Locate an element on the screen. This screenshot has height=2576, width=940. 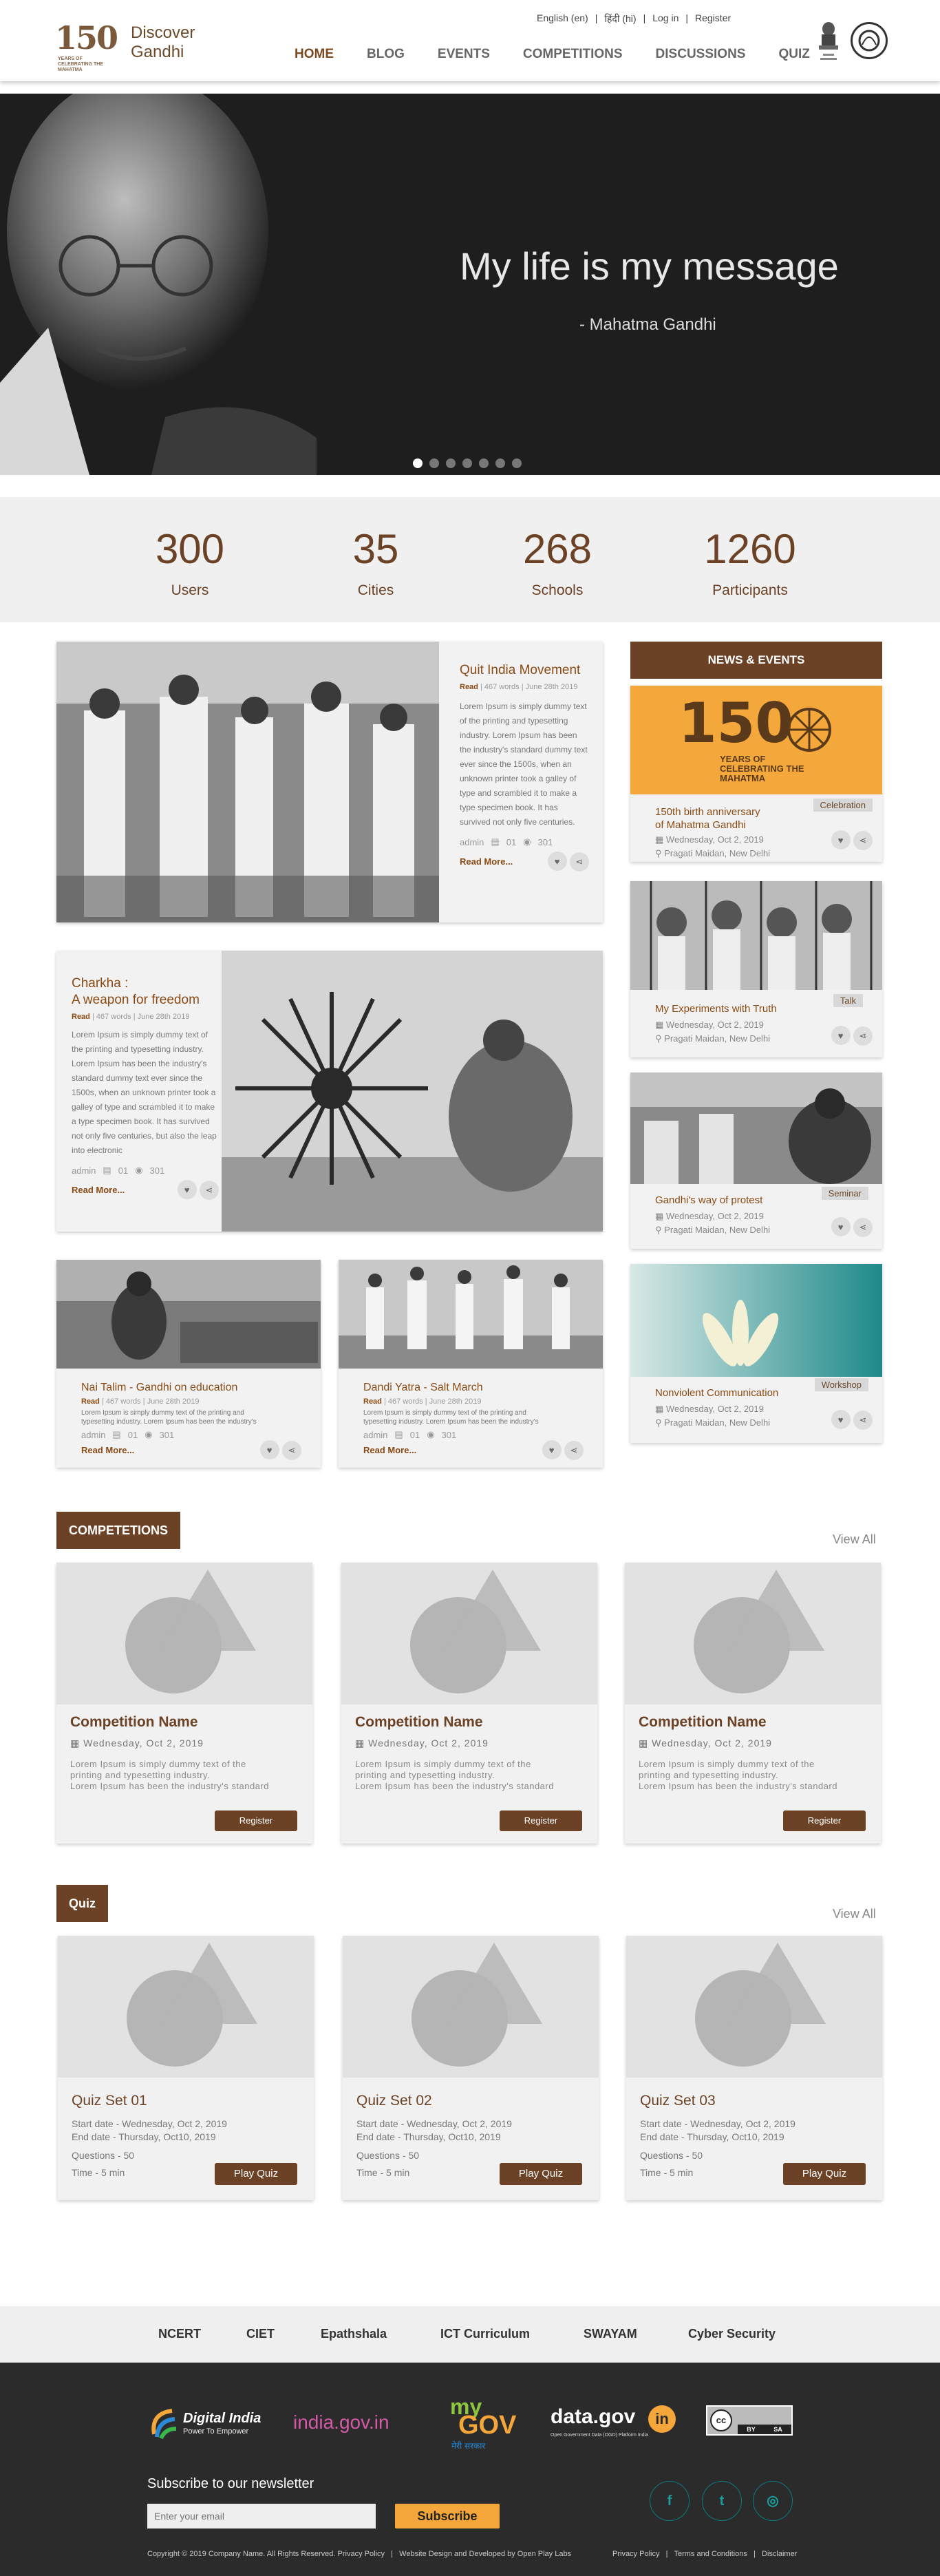
event-title: 150th birth anniversary of Mahatma Gandhi is located at coordinates (712, 819).